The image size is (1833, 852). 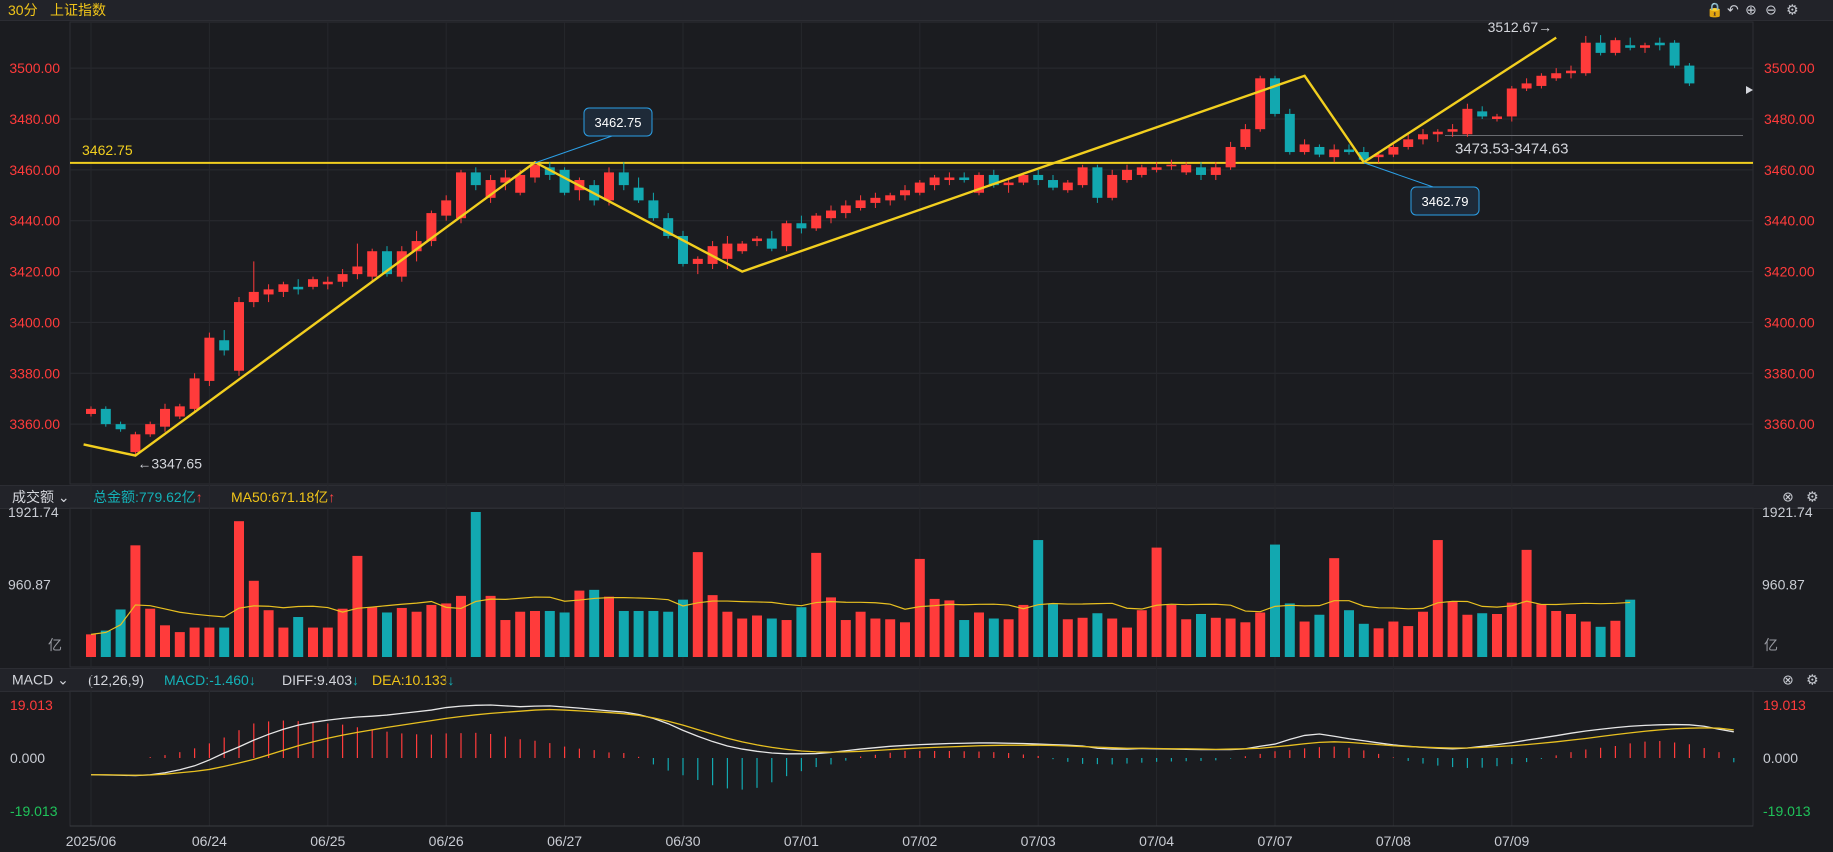 I want to click on macd-tick-label-left: 19.013, so click(x=31, y=705).